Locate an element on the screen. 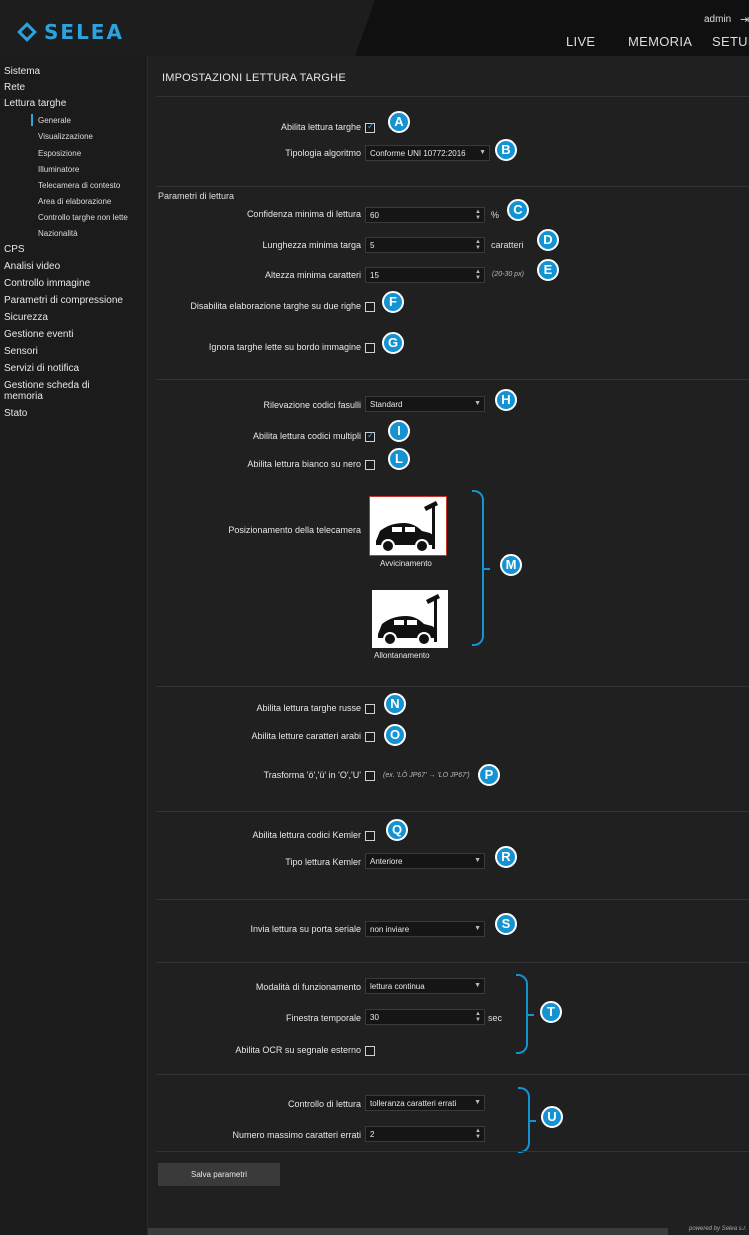 This screenshot has width=749, height=1235. posizionamento-label: Posizionamento della telecamera is located at coordinates (294, 530).